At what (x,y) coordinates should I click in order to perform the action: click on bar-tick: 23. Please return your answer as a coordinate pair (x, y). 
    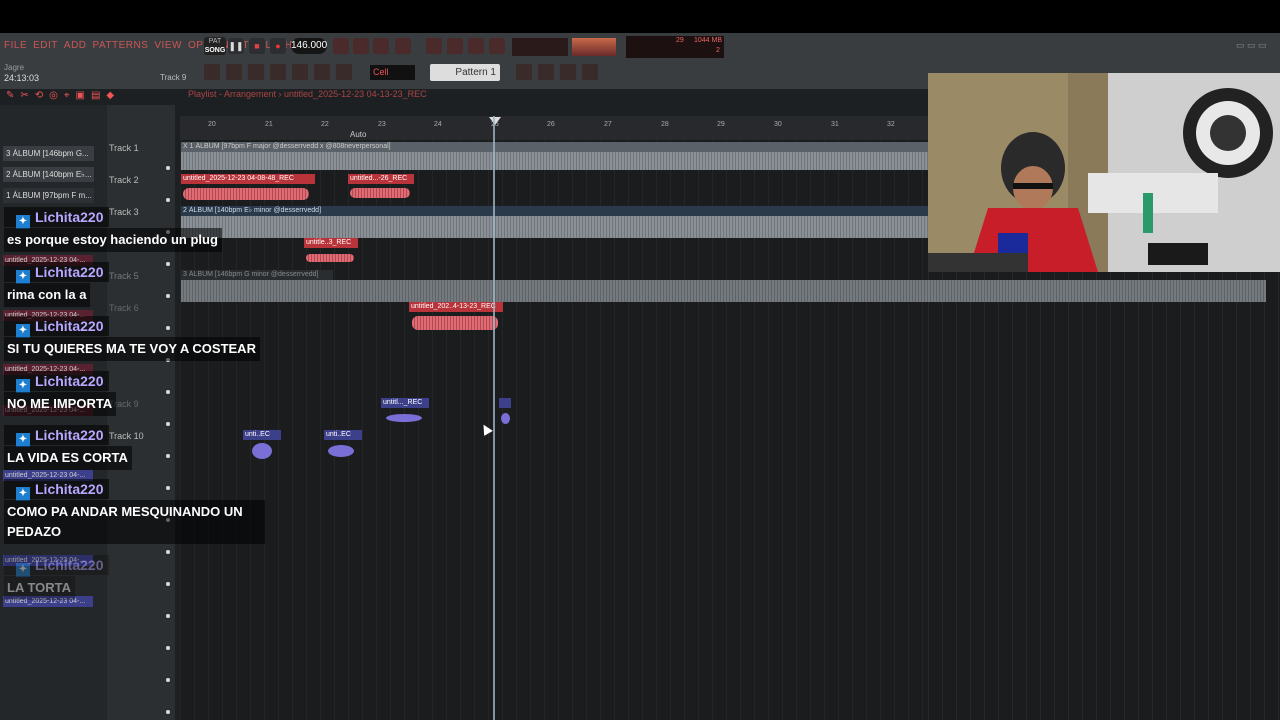
    Looking at the image, I should click on (382, 124).